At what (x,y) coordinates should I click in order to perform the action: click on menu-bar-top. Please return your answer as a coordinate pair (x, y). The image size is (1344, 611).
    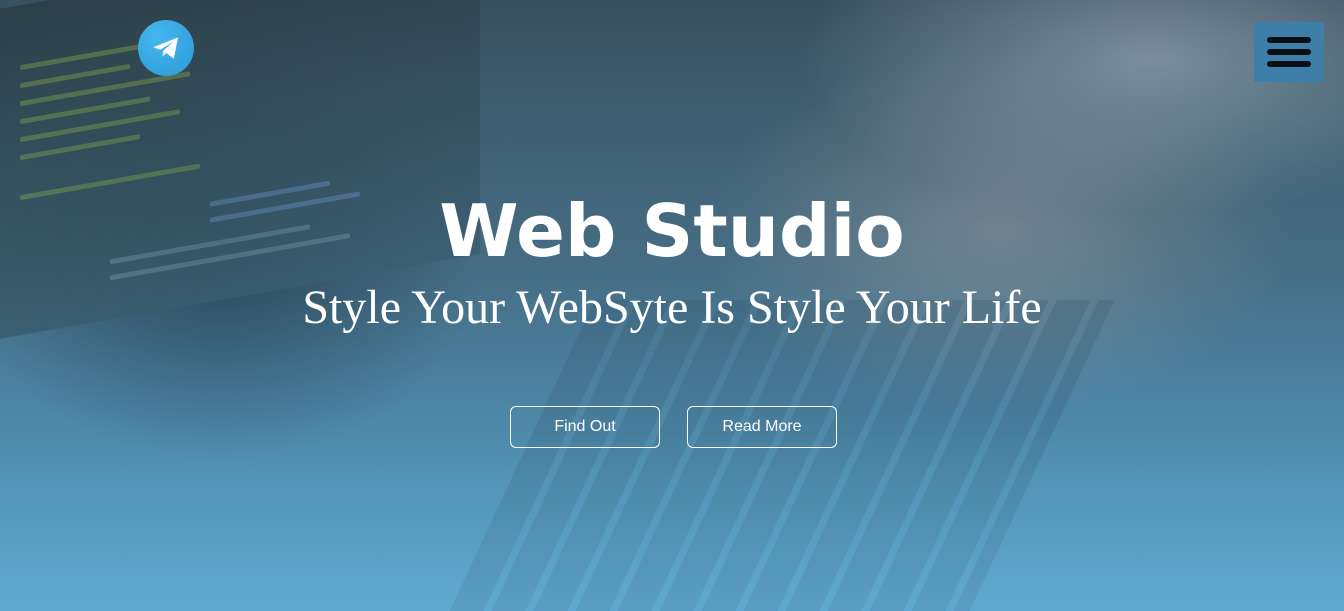
    Looking at the image, I should click on (1289, 40).